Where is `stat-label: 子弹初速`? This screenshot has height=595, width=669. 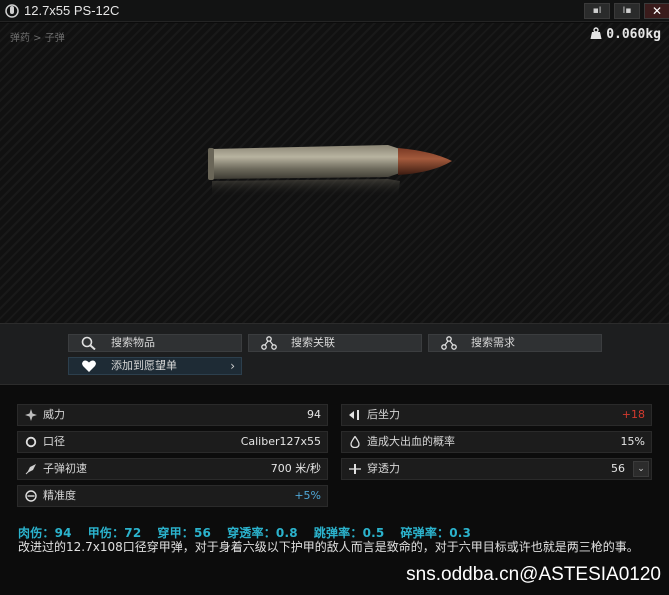
stat-label: 子弹初速 is located at coordinates (65, 468).